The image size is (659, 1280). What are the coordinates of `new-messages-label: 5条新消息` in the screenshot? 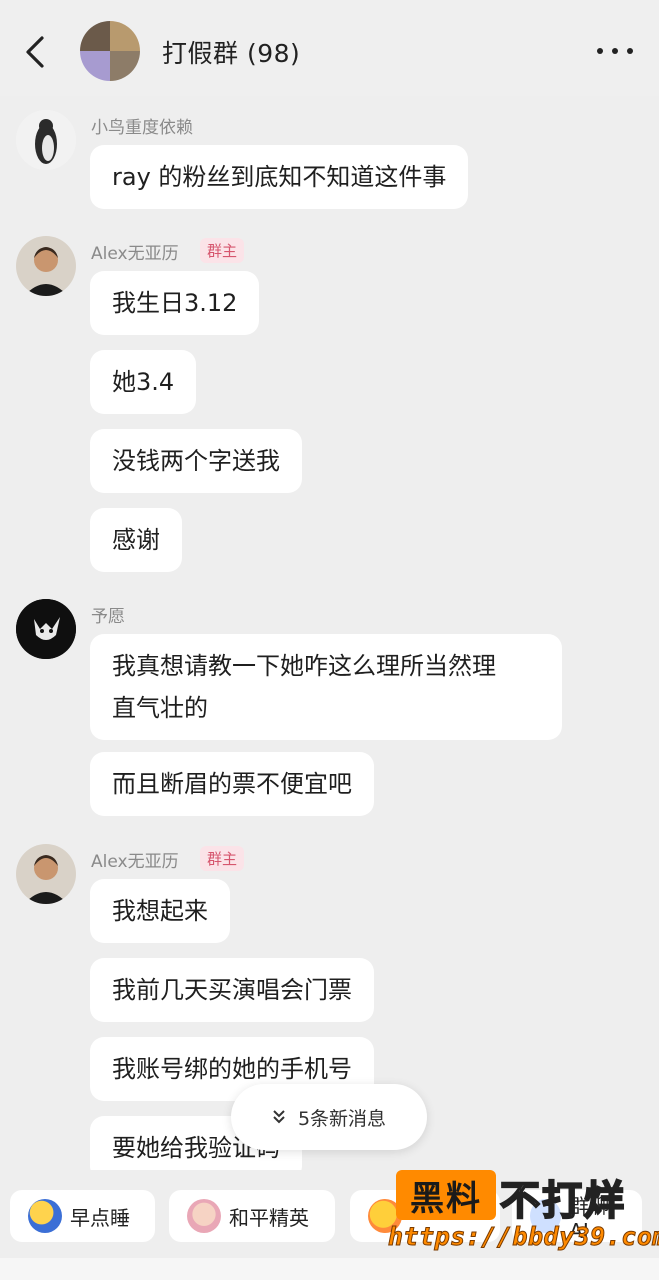 It's located at (342, 1118).